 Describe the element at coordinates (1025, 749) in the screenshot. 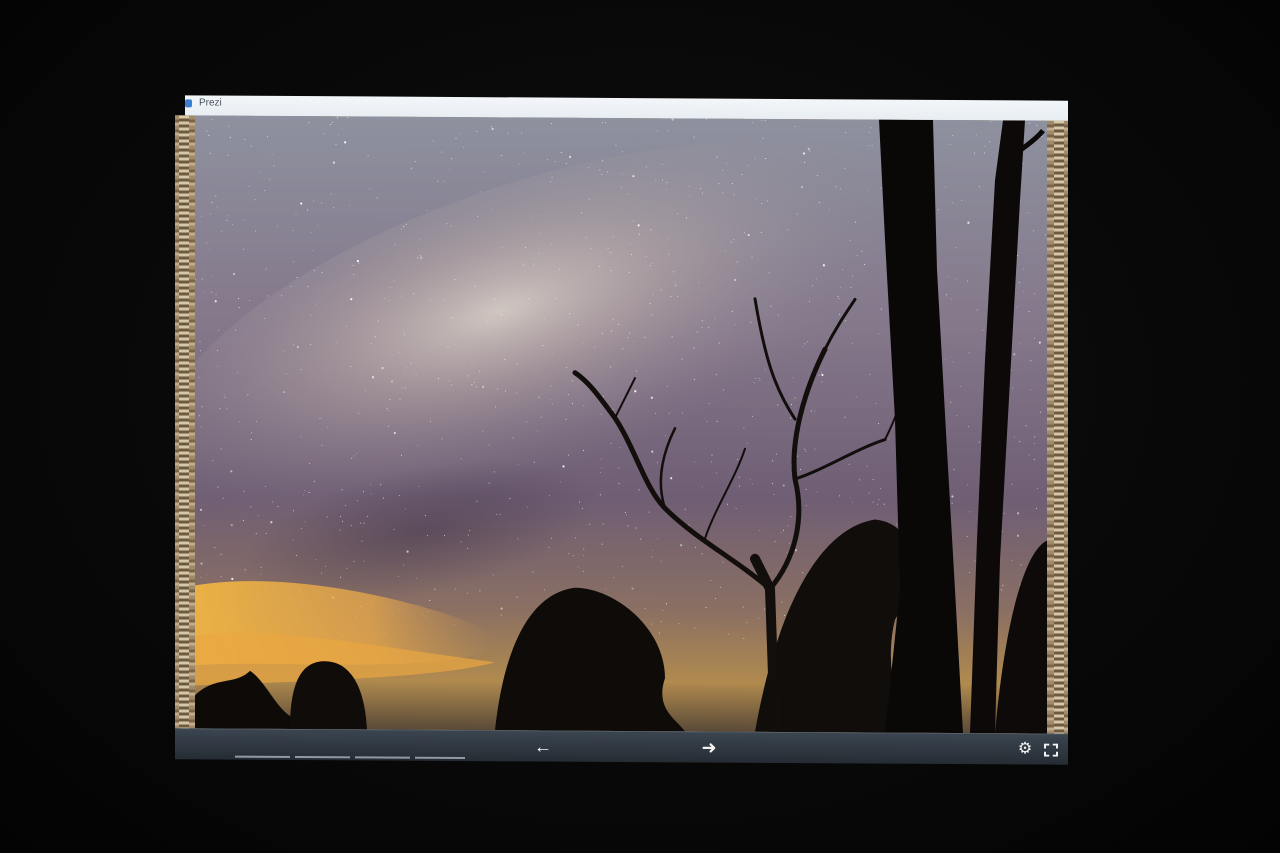

I see `gear-icon: ⚙` at that location.